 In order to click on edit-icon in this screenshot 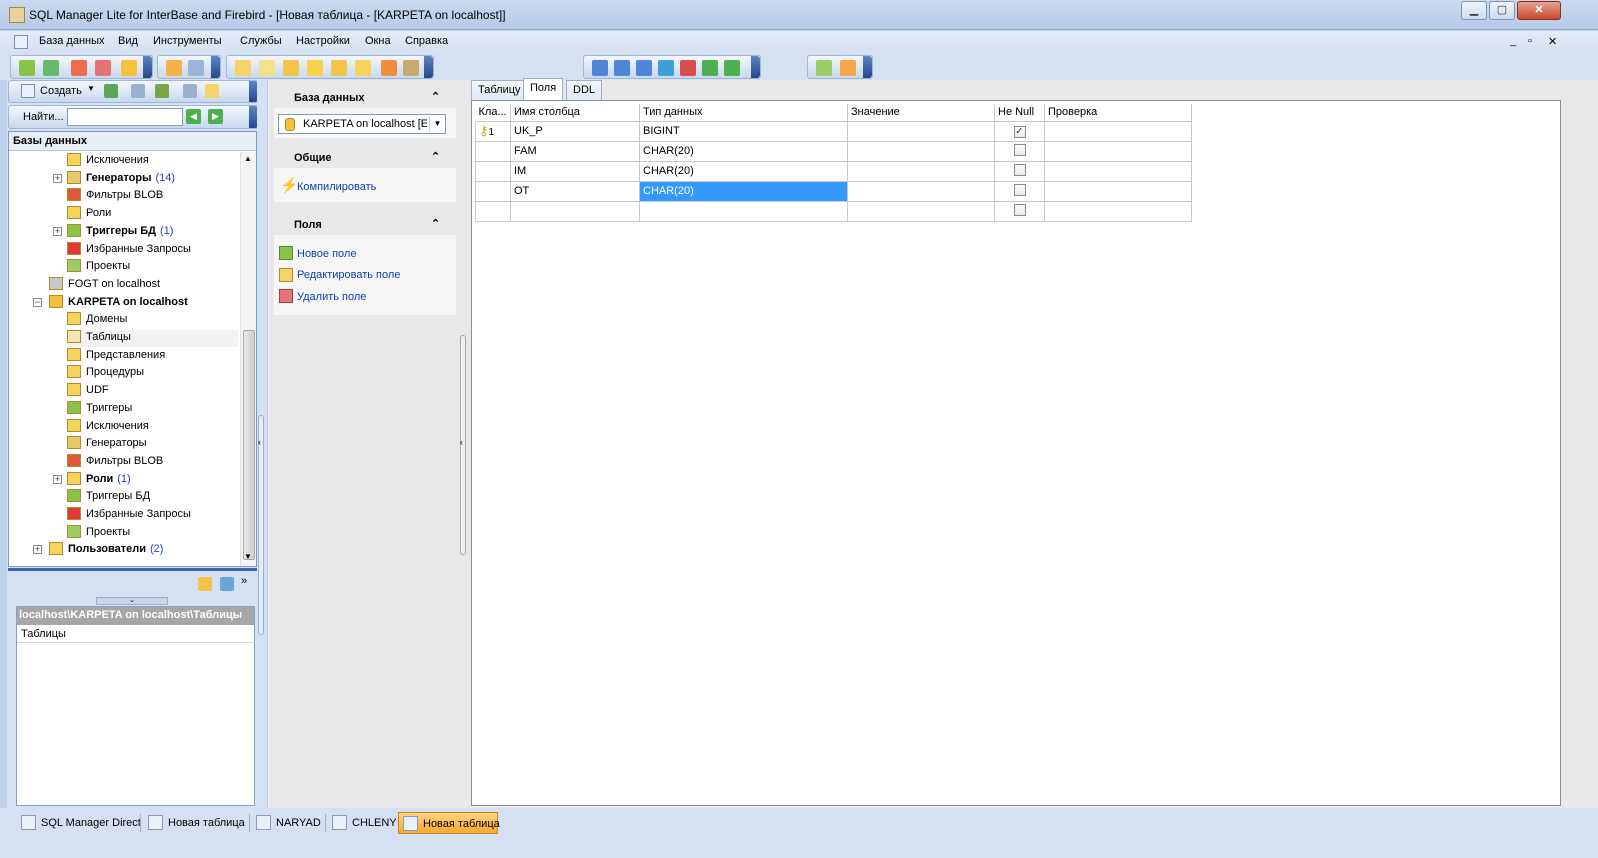, I will do `click(212, 91)`.